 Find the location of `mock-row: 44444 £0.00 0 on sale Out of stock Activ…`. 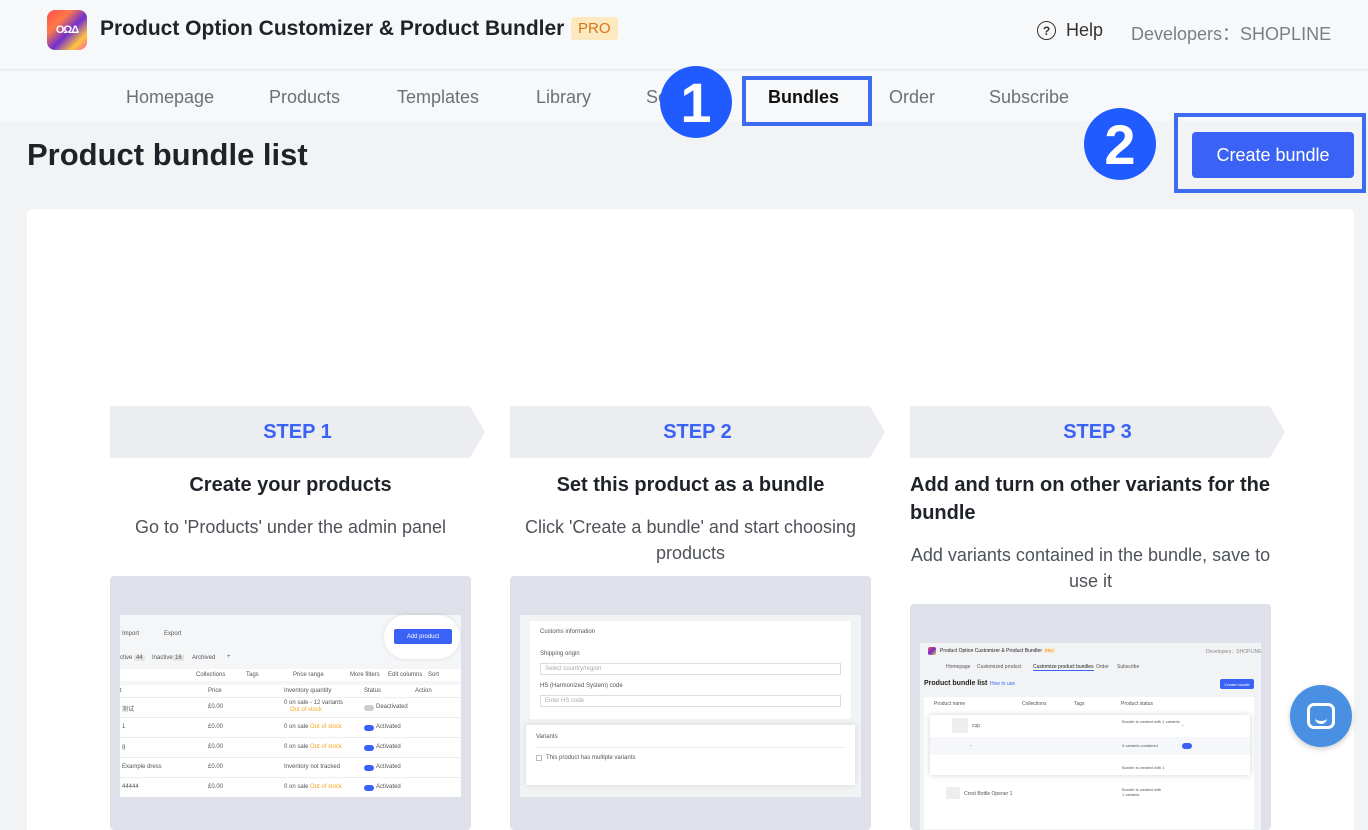

mock-row: 44444 £0.00 0 on sale Out of stock Activ… is located at coordinates (290, 786).